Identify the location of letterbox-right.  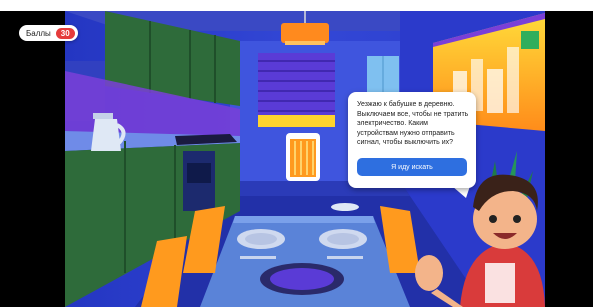
(569, 159).